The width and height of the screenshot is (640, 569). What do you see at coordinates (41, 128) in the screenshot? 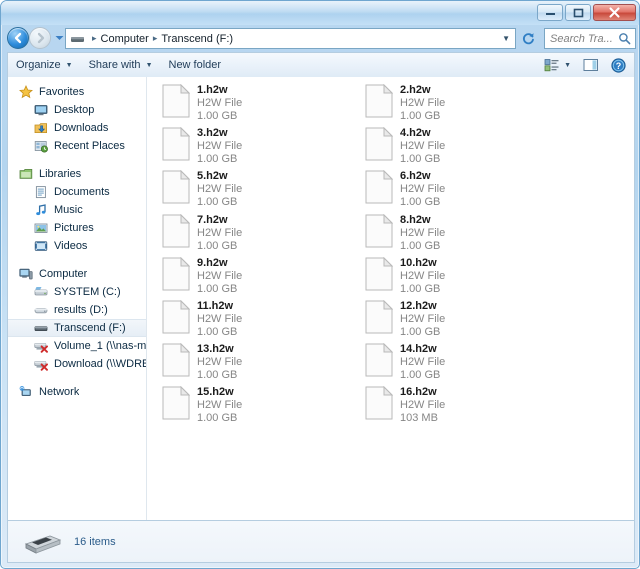
I see `downloads-icon` at bounding box center [41, 128].